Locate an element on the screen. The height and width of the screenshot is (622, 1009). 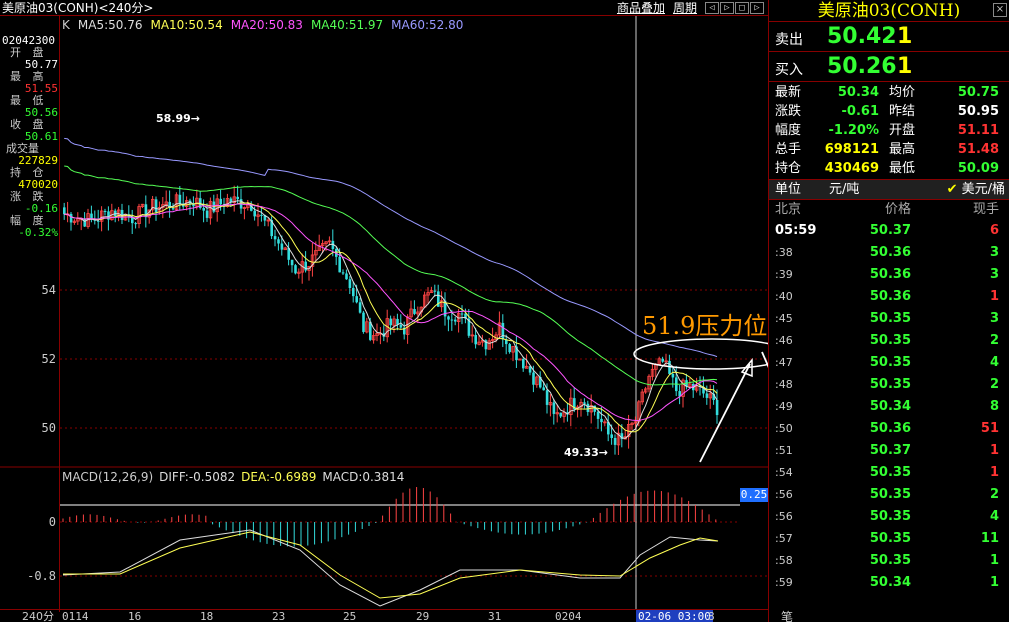
ask-qty: 1 is located at coordinates (905, 36).